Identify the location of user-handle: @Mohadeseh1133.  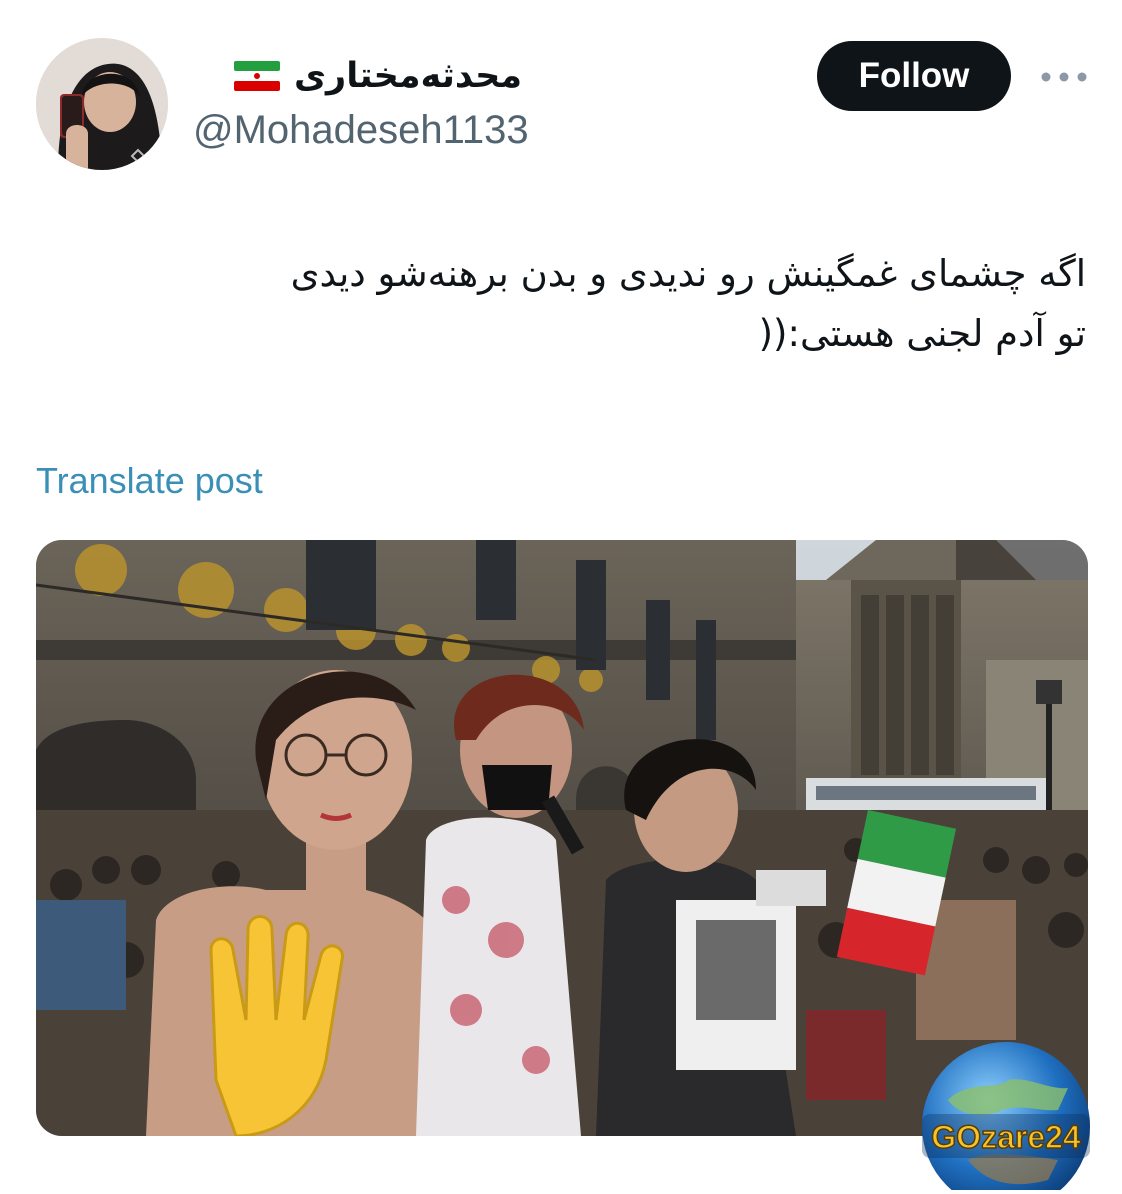
(361, 130).